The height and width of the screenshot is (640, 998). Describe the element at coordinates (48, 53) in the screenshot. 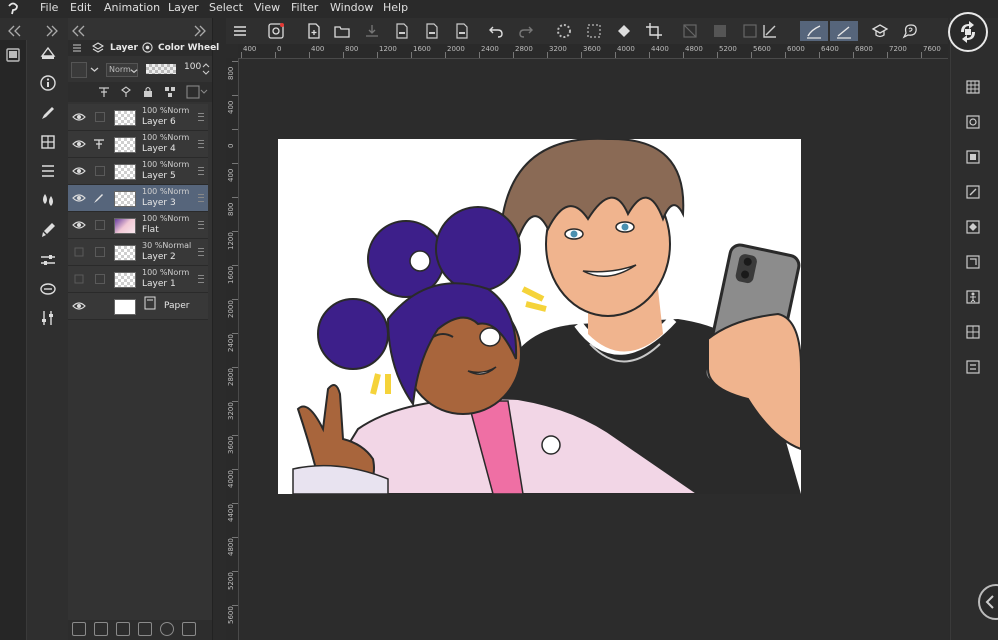

I see `view-tool-icon` at that location.